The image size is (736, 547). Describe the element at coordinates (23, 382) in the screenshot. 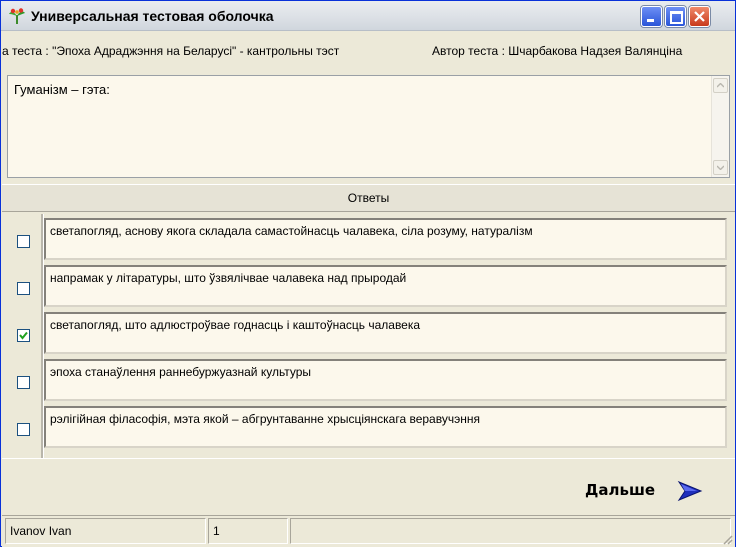

I see `answer-4-checkbox` at that location.